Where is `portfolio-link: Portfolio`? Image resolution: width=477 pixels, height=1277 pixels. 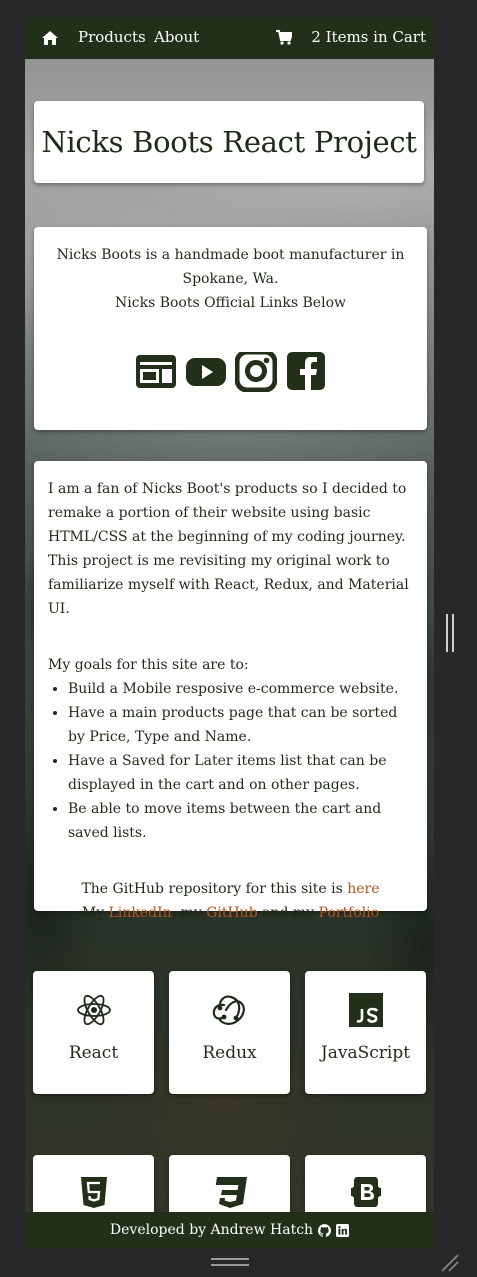
portfolio-link: Portfolio is located at coordinates (349, 913).